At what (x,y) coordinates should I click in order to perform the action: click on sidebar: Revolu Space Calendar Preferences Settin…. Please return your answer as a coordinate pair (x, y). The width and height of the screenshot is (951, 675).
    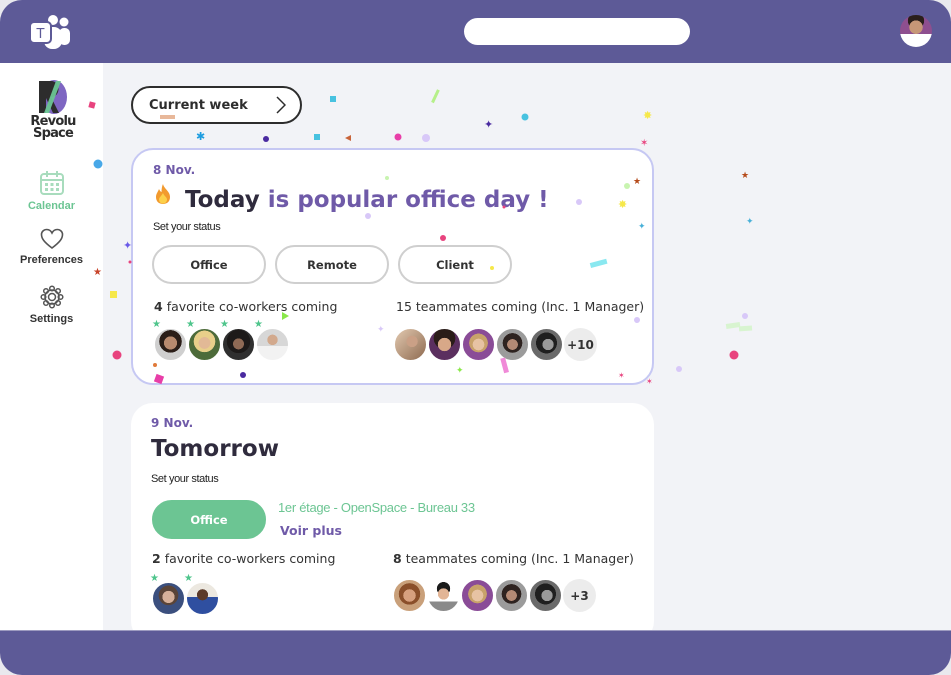
    Looking at the image, I should click on (51, 346).